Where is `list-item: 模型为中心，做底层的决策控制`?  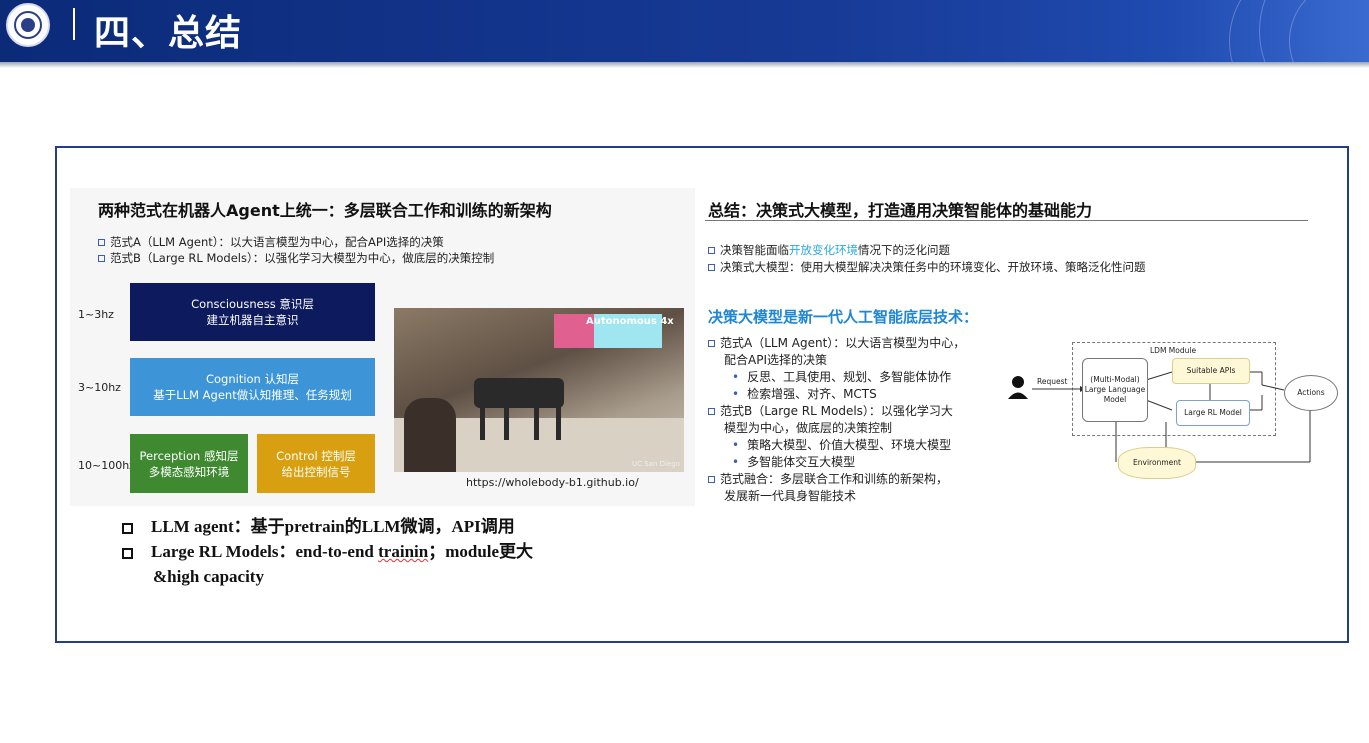
list-item: 模型为中心，做底层的决策控制 is located at coordinates (808, 428).